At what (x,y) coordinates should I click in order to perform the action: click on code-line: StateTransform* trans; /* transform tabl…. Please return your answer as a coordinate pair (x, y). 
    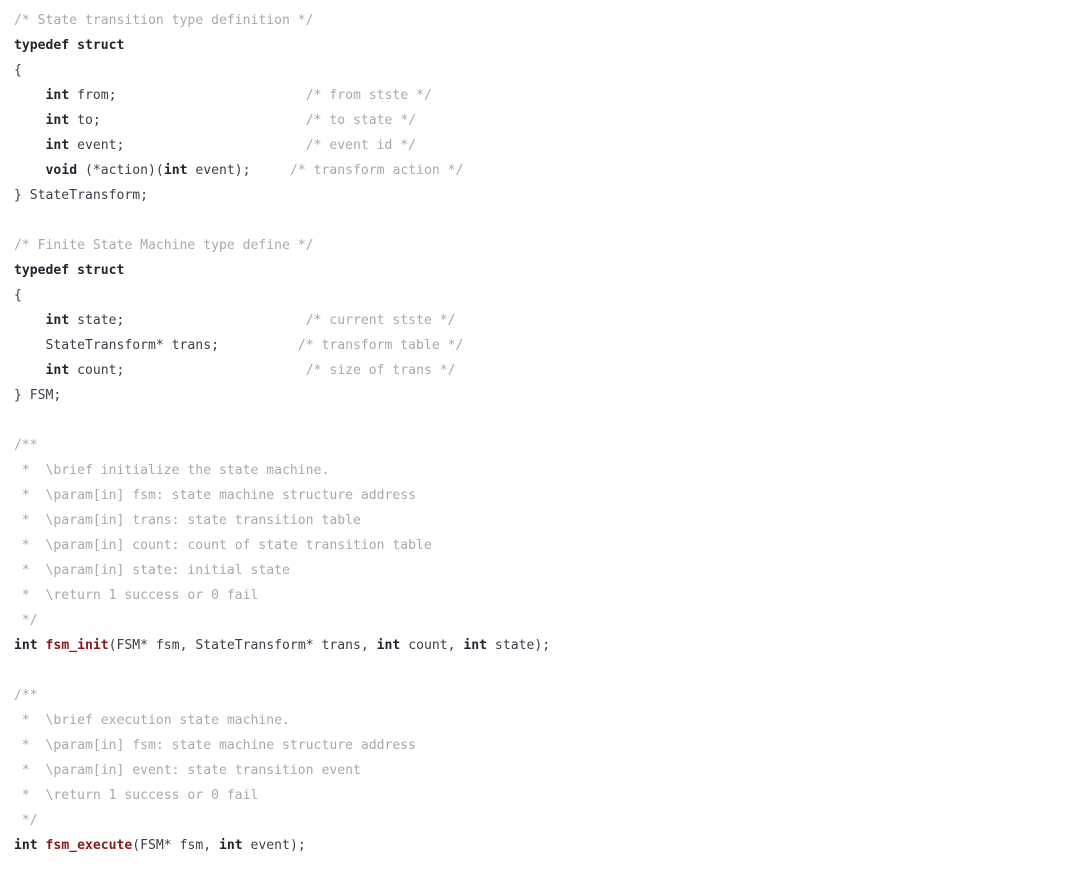
    Looking at the image, I should click on (542, 345).